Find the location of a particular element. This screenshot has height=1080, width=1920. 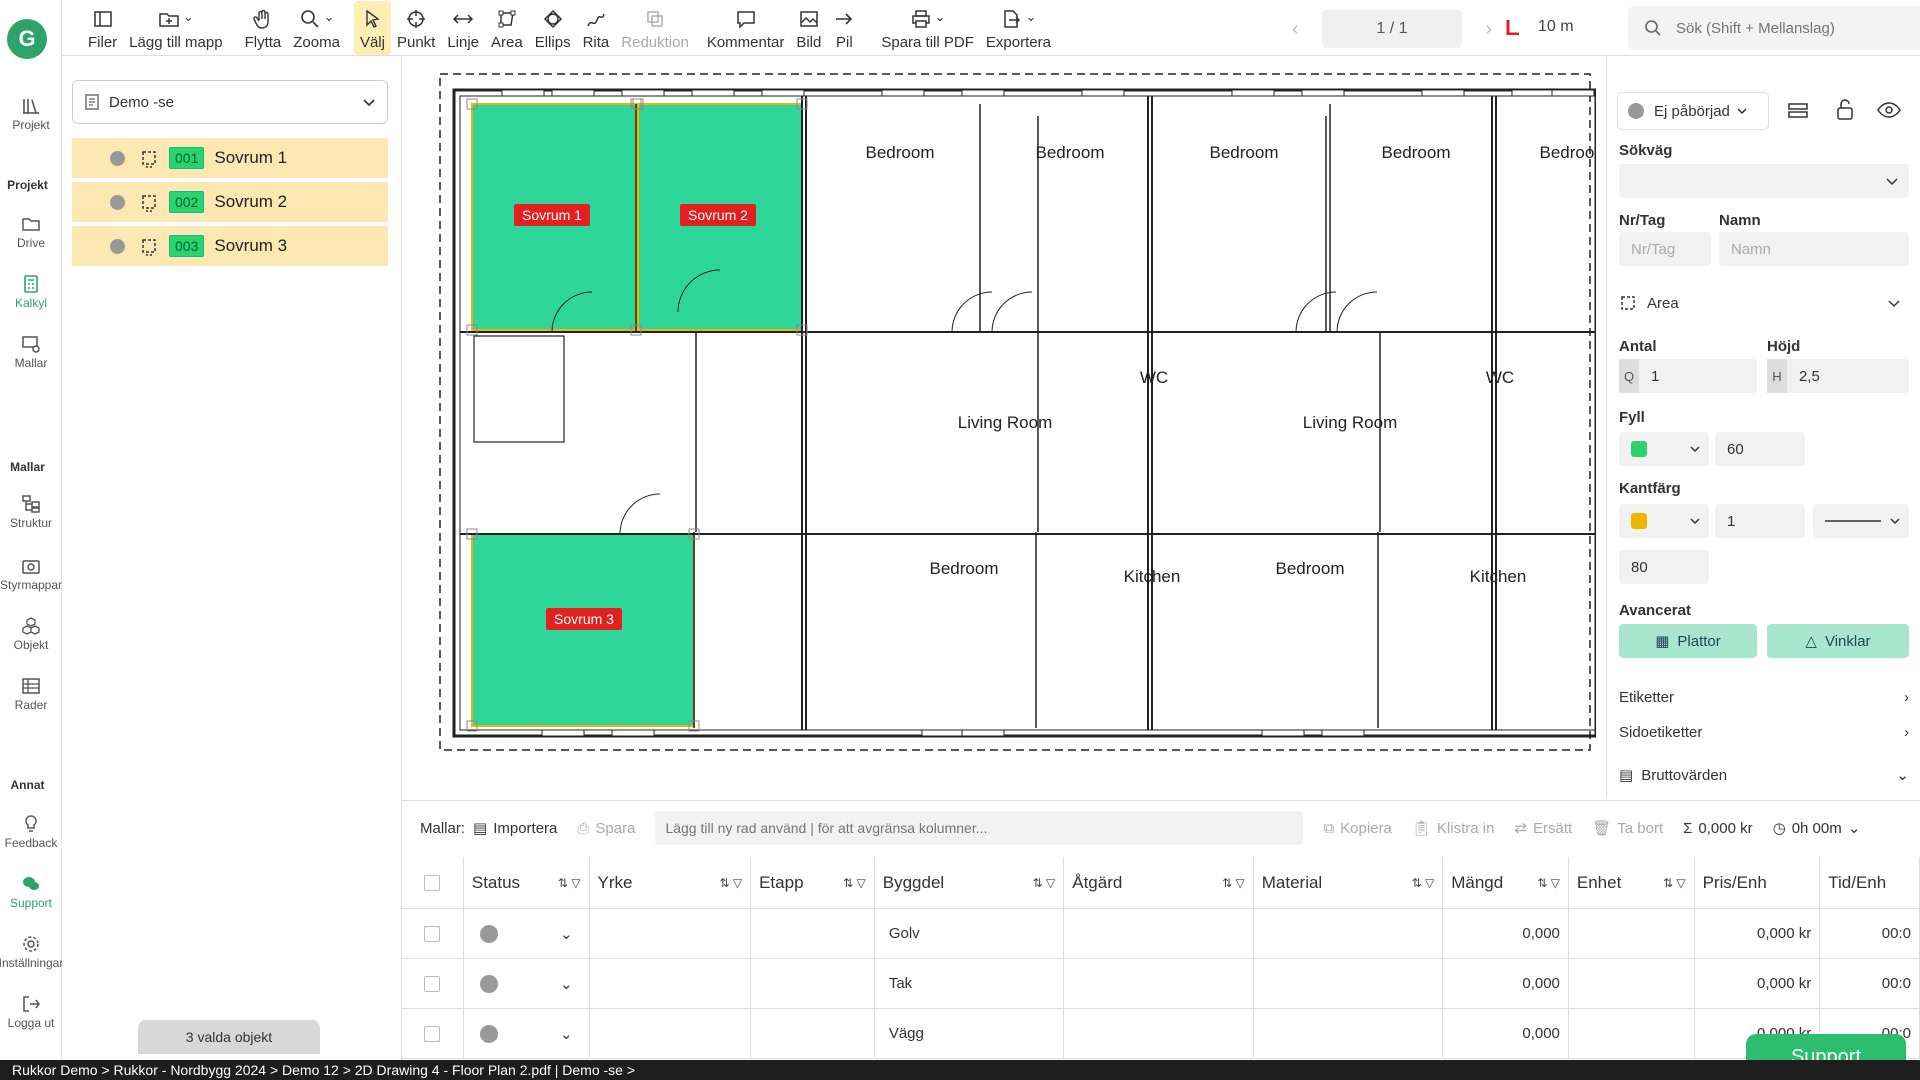

column-header: Material ⇅ ▽ is located at coordinates (1349, 882).